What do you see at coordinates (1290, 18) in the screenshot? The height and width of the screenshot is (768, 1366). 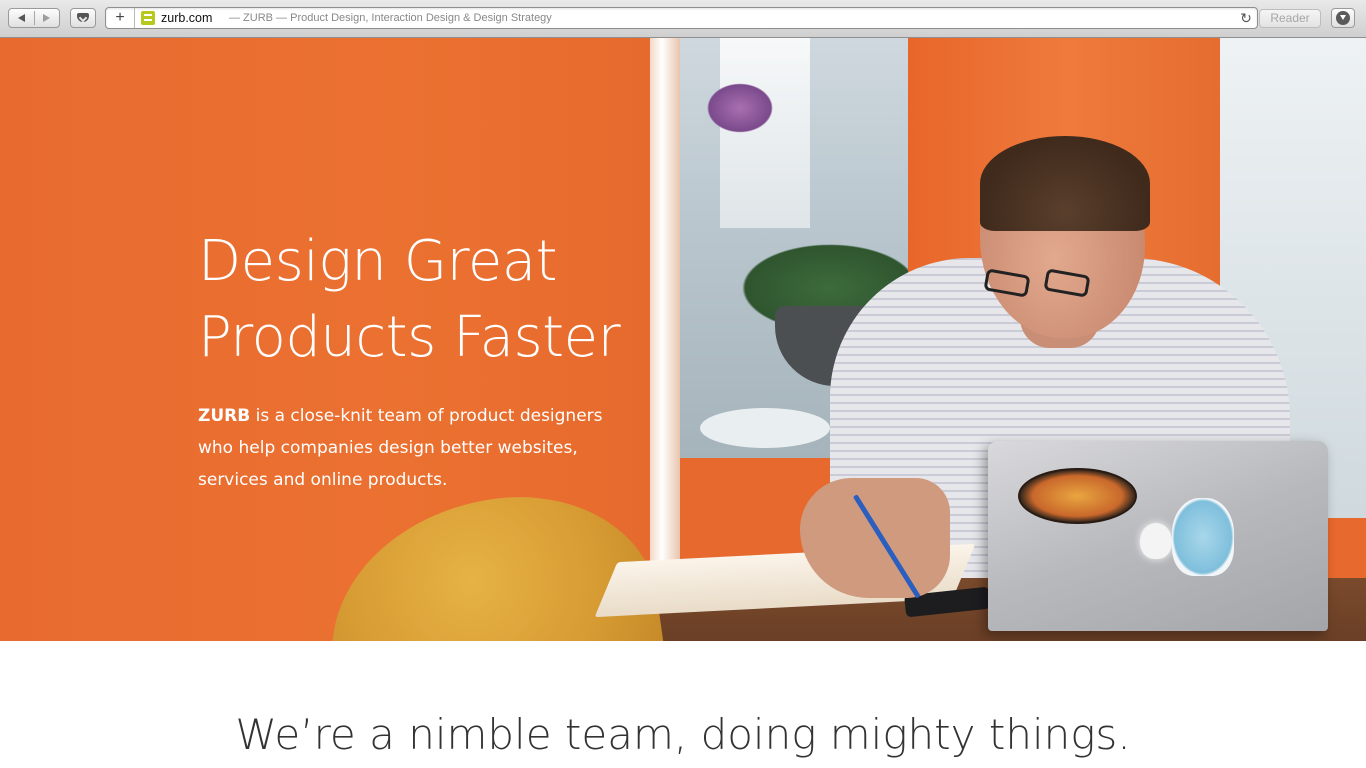 I see `reader-button: Reader` at bounding box center [1290, 18].